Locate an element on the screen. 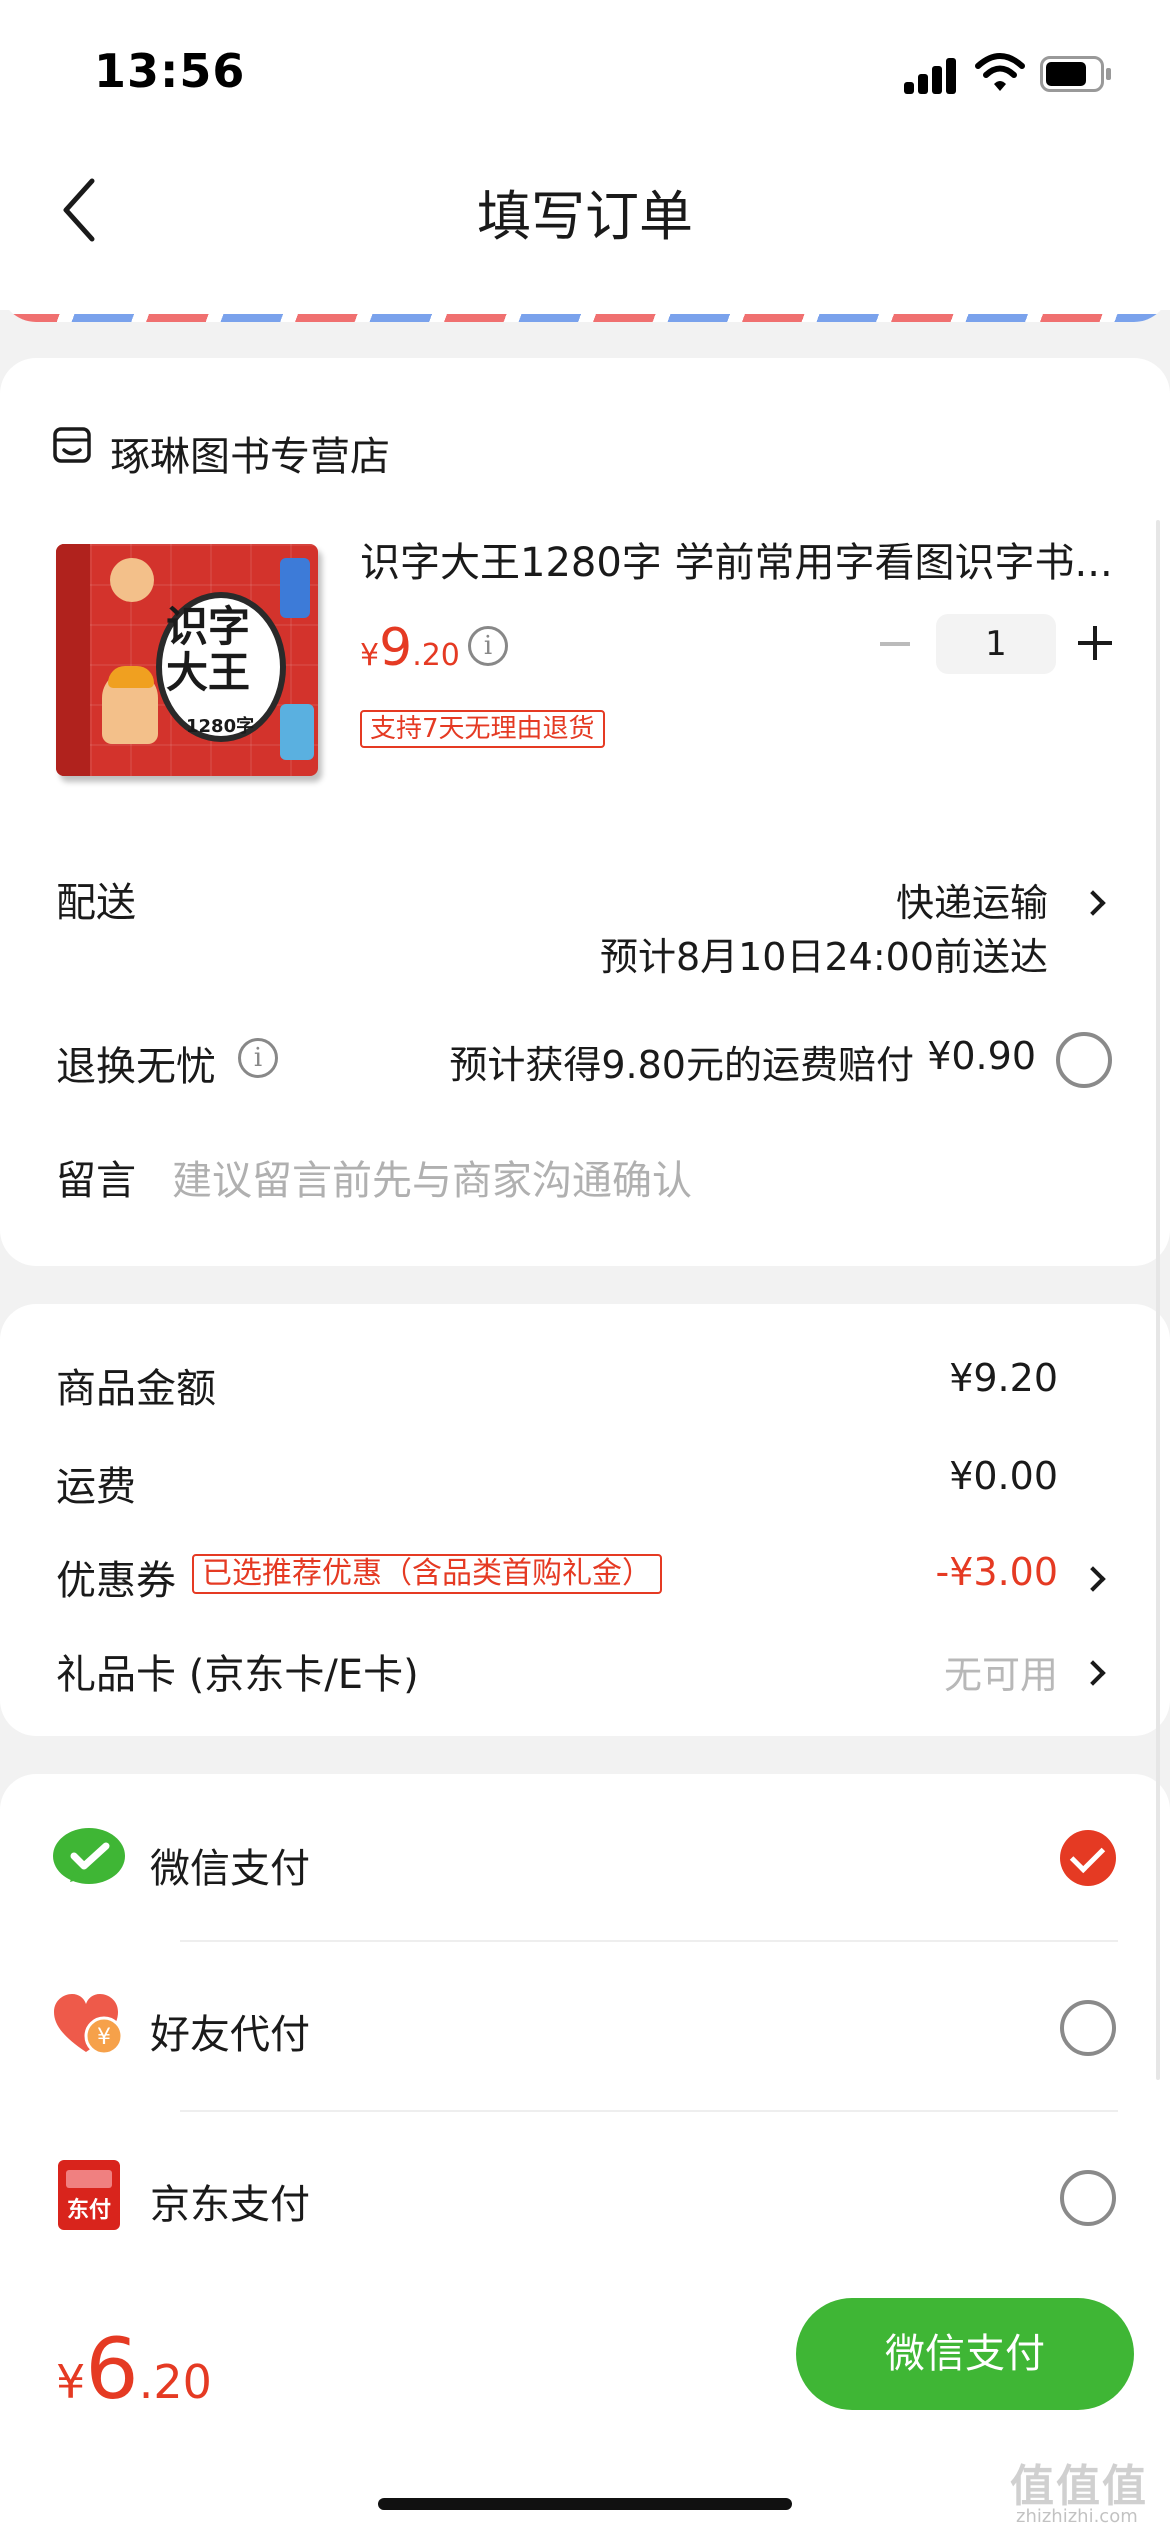 The image size is (1170, 2532). giftcard-label: 礼品卡 (京东卡/E卡) is located at coordinates (237, 1675).